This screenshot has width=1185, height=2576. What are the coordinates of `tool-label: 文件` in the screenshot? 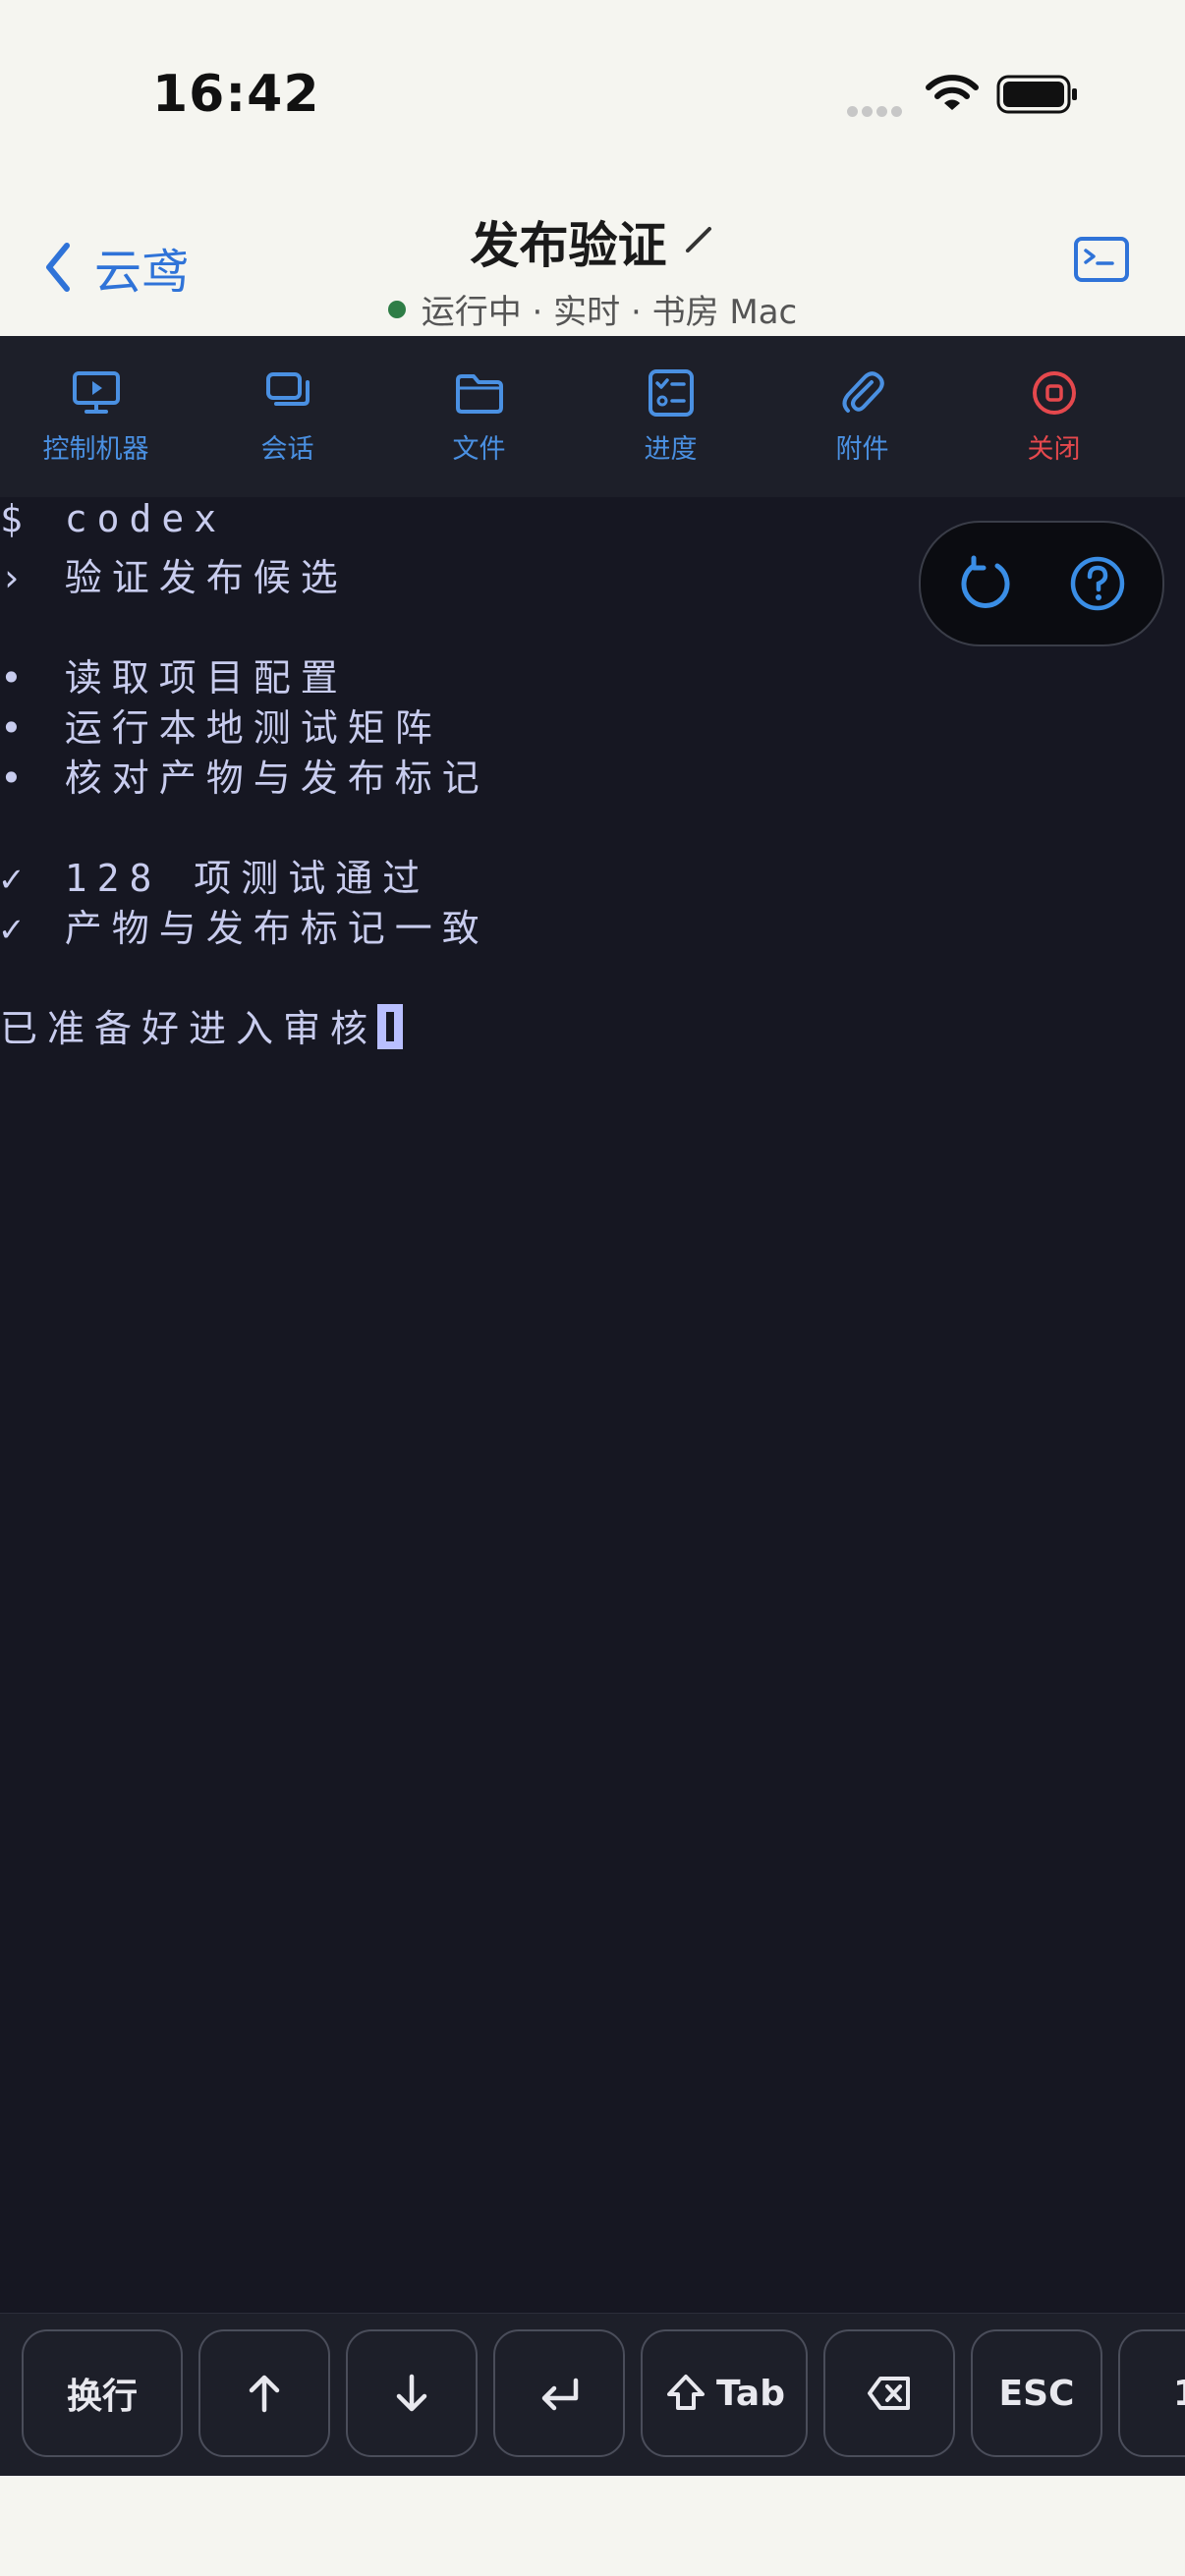 It's located at (479, 449).